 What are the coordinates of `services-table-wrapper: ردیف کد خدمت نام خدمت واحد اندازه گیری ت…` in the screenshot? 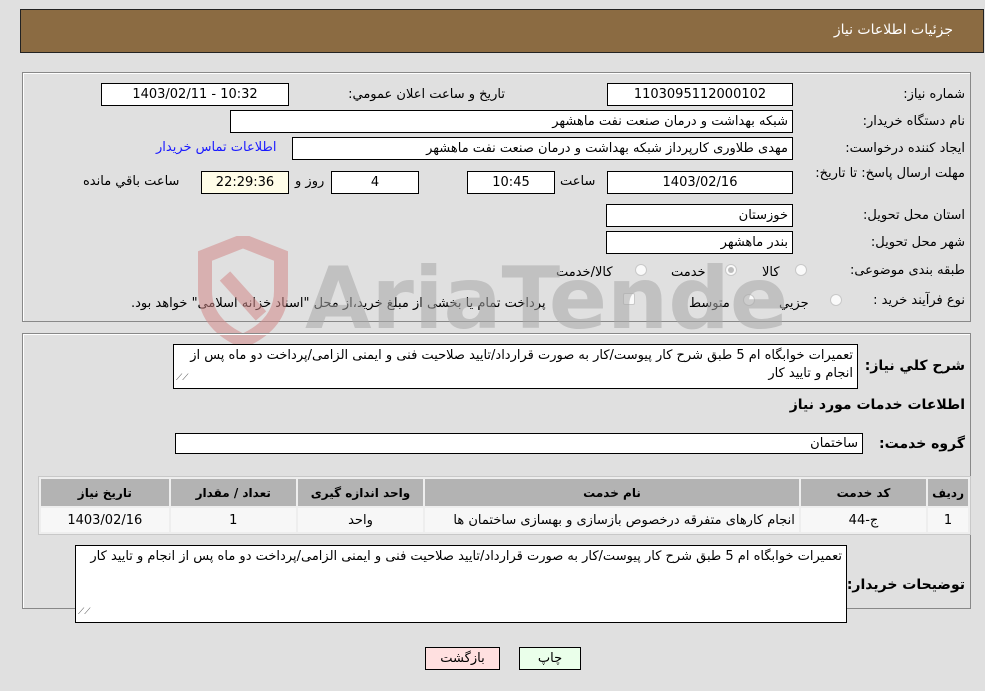 It's located at (504, 505).